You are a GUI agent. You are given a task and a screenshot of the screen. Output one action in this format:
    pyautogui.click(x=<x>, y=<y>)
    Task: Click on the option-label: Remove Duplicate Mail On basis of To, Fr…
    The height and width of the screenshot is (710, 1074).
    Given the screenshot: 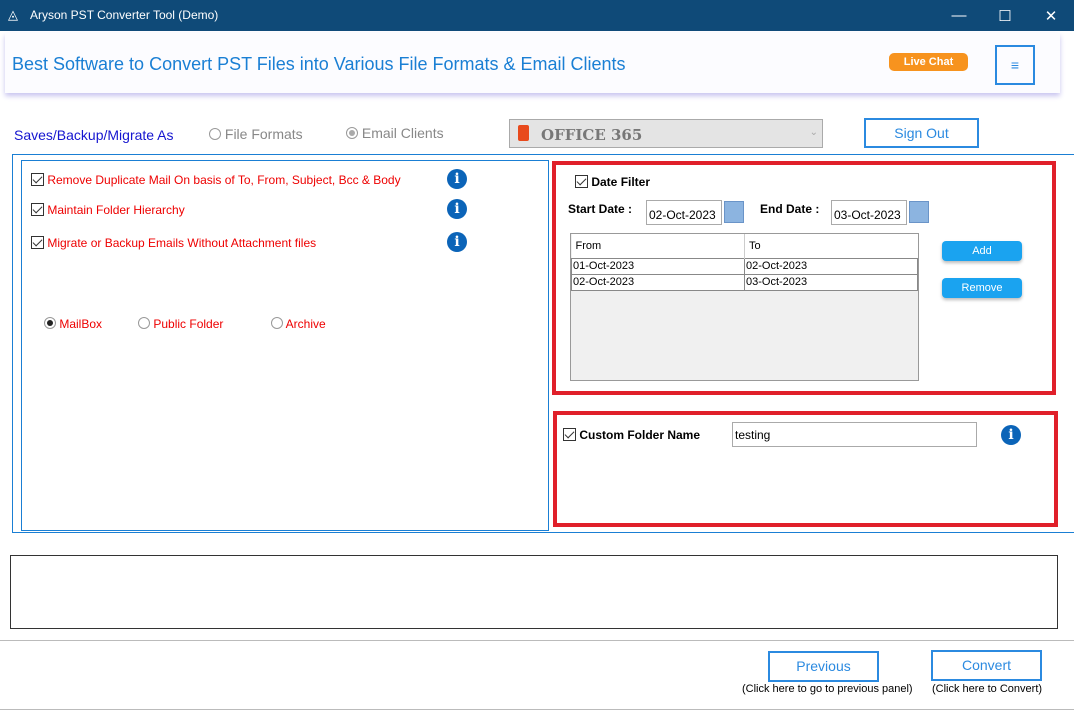 What is the action you would take?
    pyautogui.click(x=224, y=180)
    